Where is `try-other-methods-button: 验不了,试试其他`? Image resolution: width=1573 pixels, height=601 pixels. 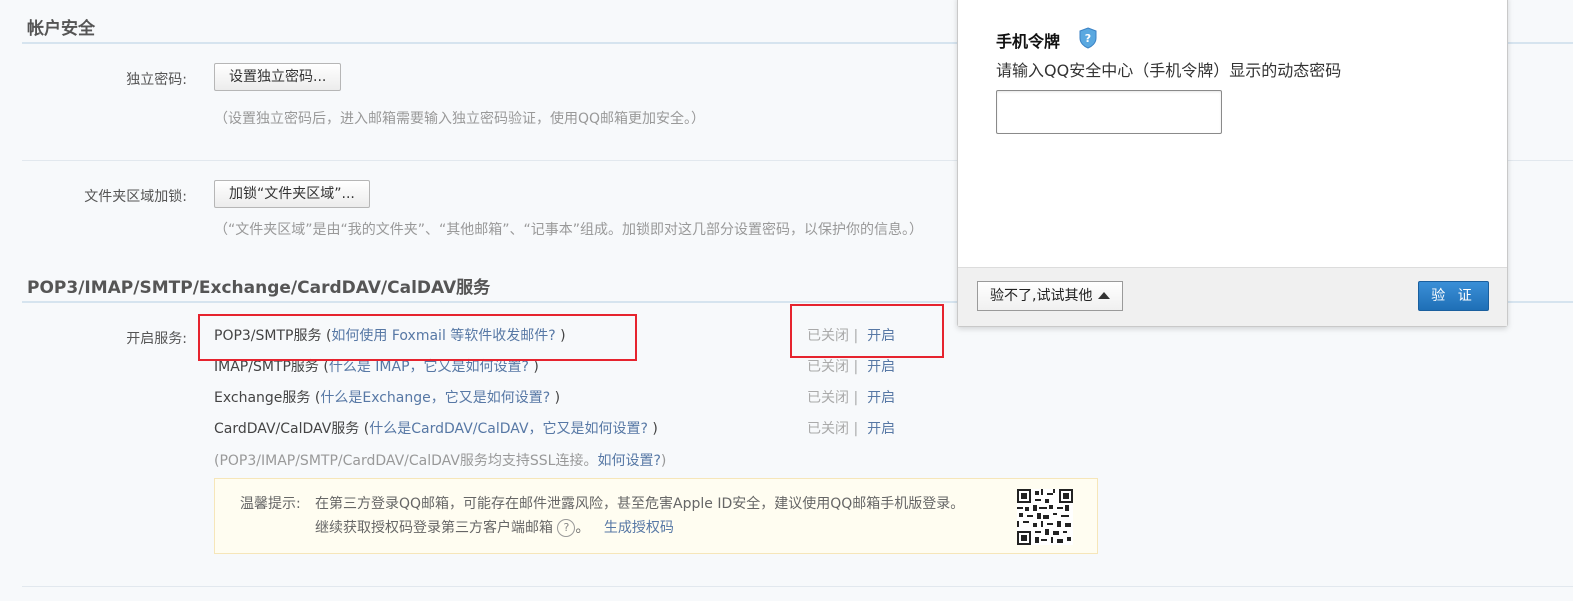 try-other-methods-button: 验不了,试试其他 is located at coordinates (1050, 296).